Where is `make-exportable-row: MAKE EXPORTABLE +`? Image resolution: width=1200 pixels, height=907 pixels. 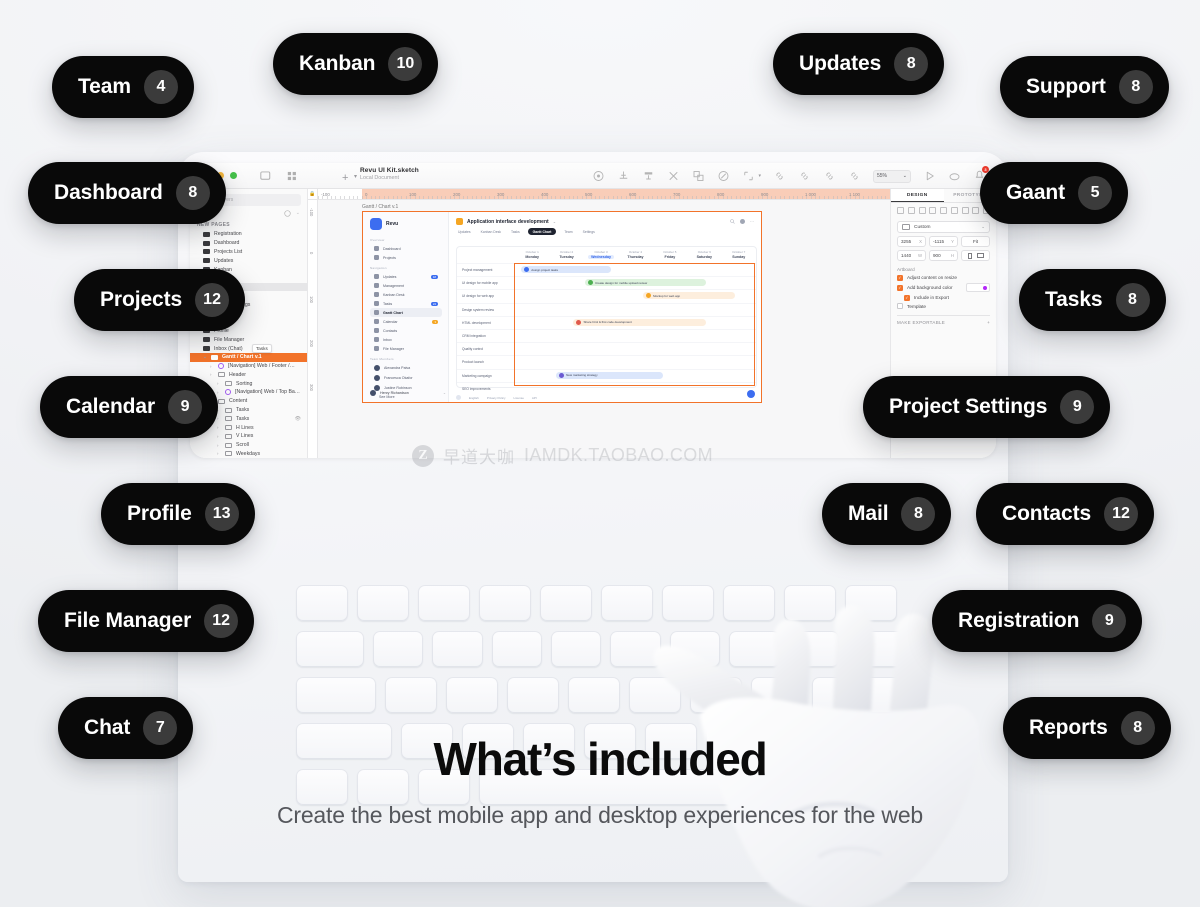 make-exportable-row: MAKE EXPORTABLE + is located at coordinates (943, 322).